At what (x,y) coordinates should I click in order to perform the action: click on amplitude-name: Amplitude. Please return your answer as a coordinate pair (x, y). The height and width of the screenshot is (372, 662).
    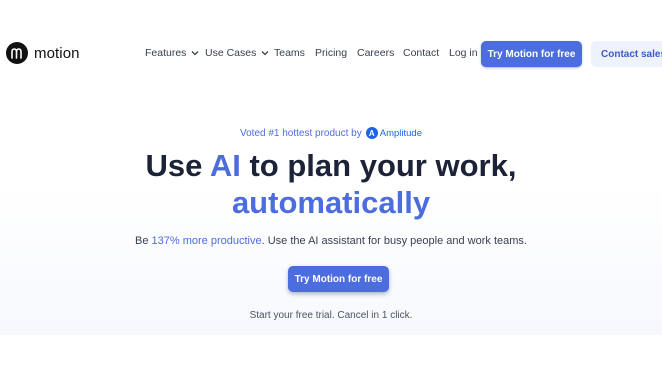
    Looking at the image, I should click on (400, 133).